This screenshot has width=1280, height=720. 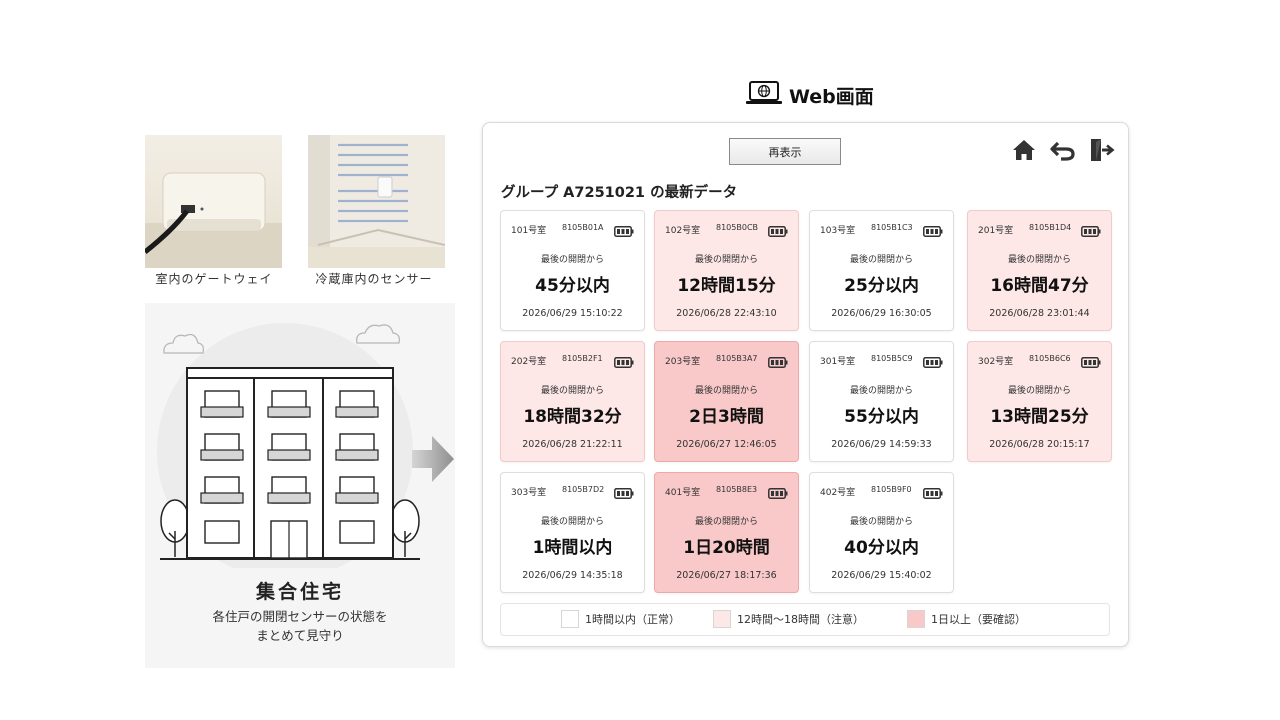 I want to click on room-number: 103号室, so click(x=838, y=231).